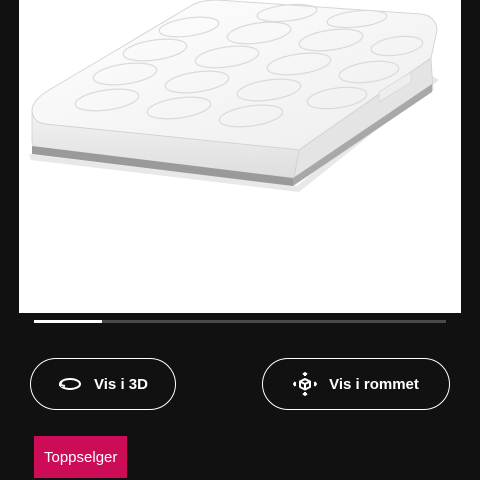 The image size is (480, 480). What do you see at coordinates (68, 321) in the screenshot?
I see `carousel-progress-fill` at bounding box center [68, 321].